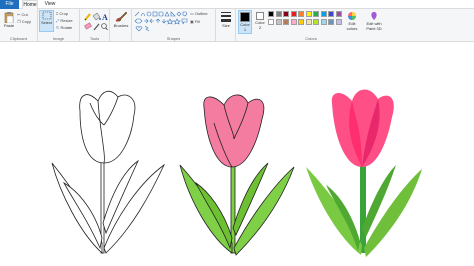 The width and height of the screenshot is (474, 266). Describe the element at coordinates (173, 14) in the screenshot. I see `right-triangle-shape-icon` at that location.